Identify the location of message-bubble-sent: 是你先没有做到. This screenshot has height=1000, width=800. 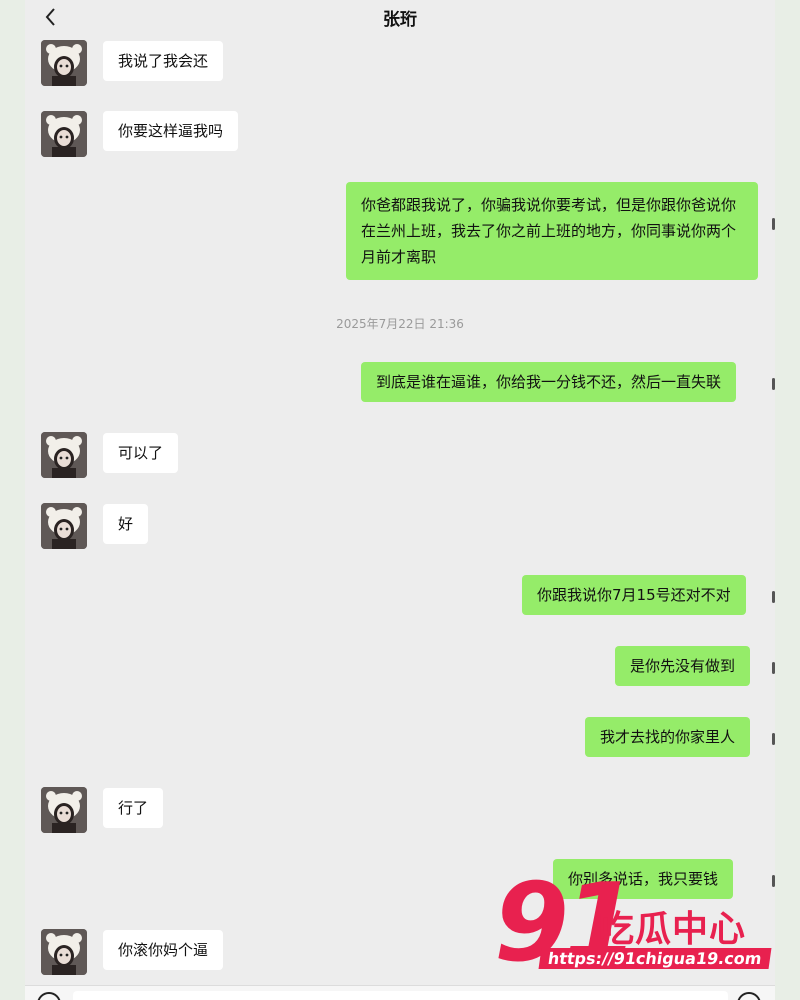
(683, 666).